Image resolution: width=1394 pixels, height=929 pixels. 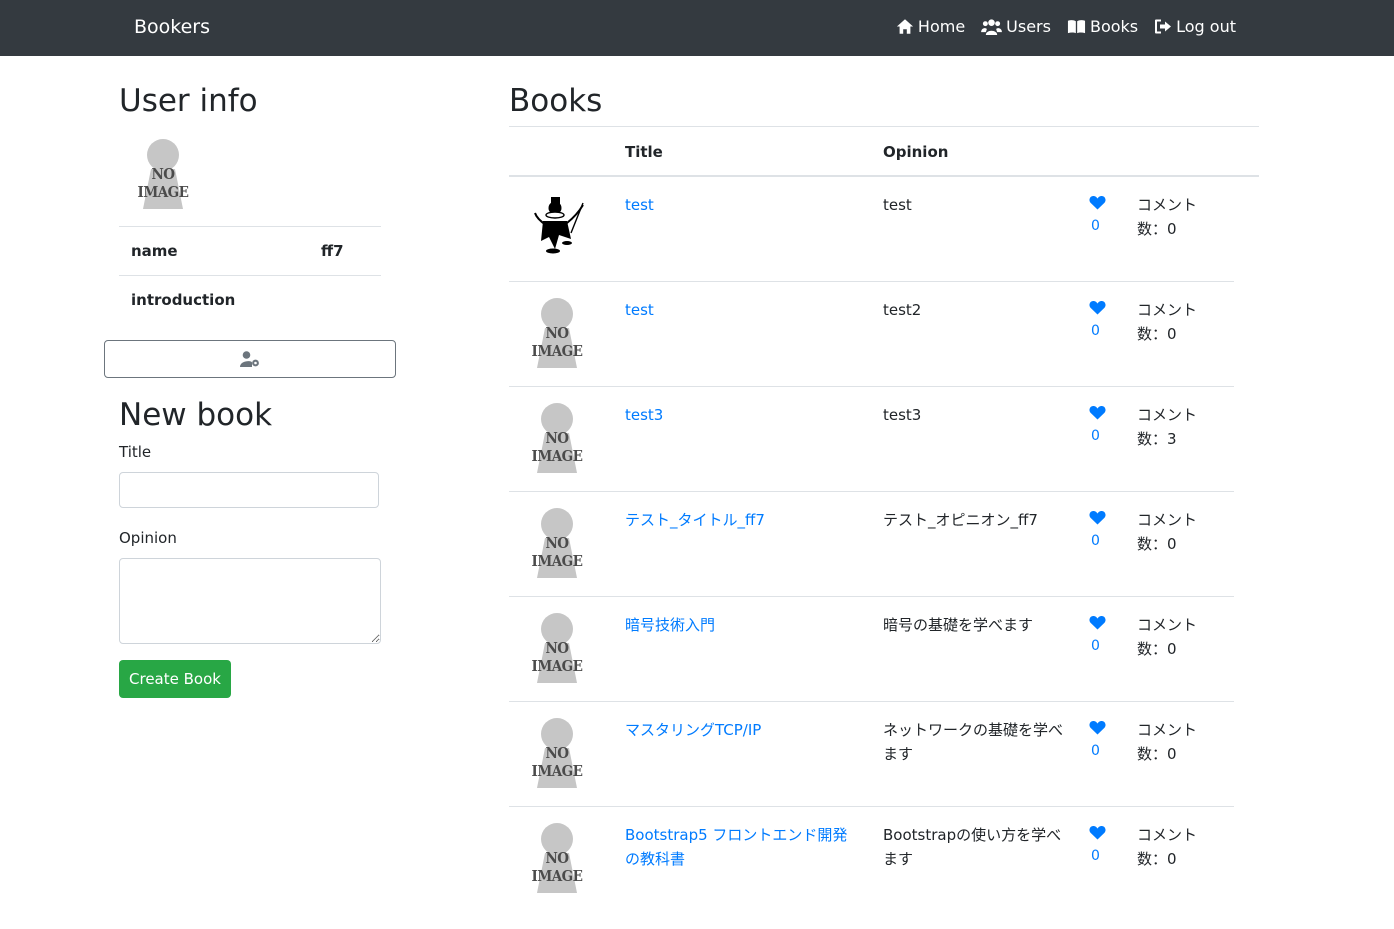 I want to click on books-heading: Books, so click(x=556, y=101).